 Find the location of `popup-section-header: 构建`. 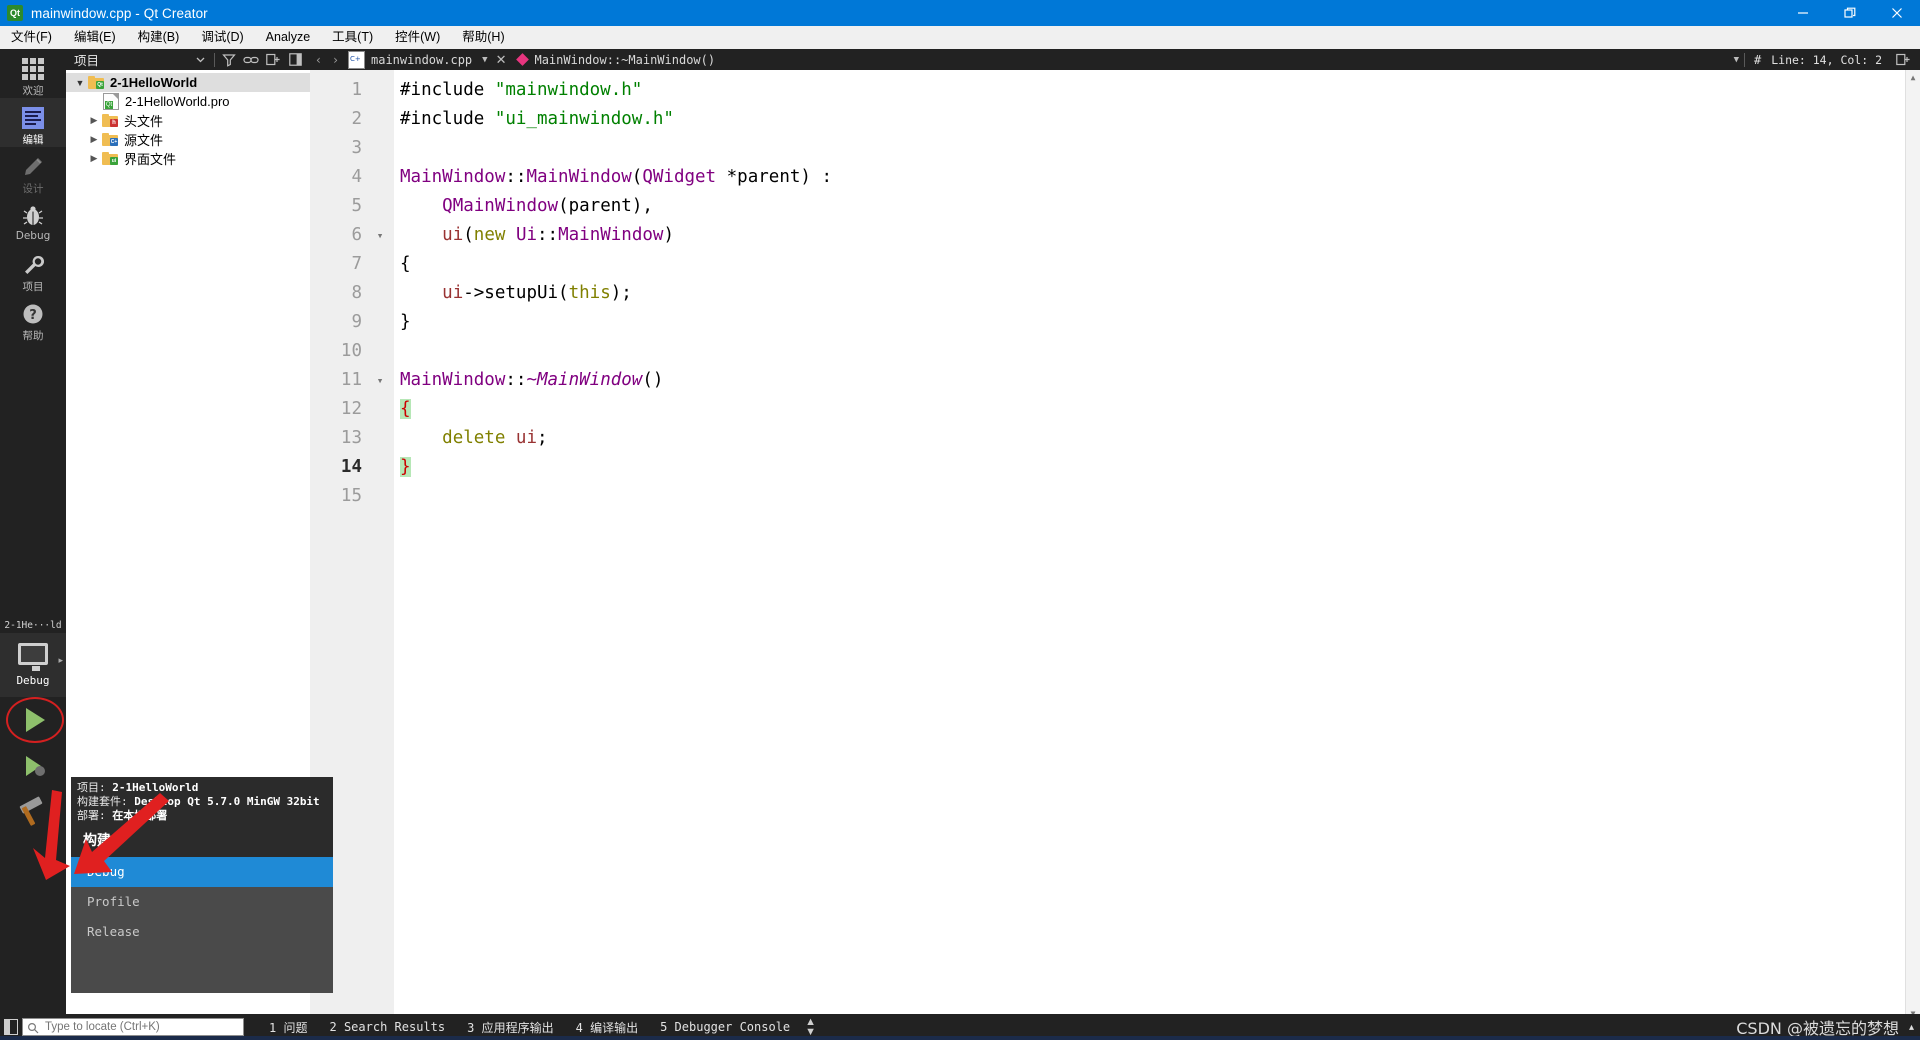

popup-section-header: 构建 is located at coordinates (202, 840).